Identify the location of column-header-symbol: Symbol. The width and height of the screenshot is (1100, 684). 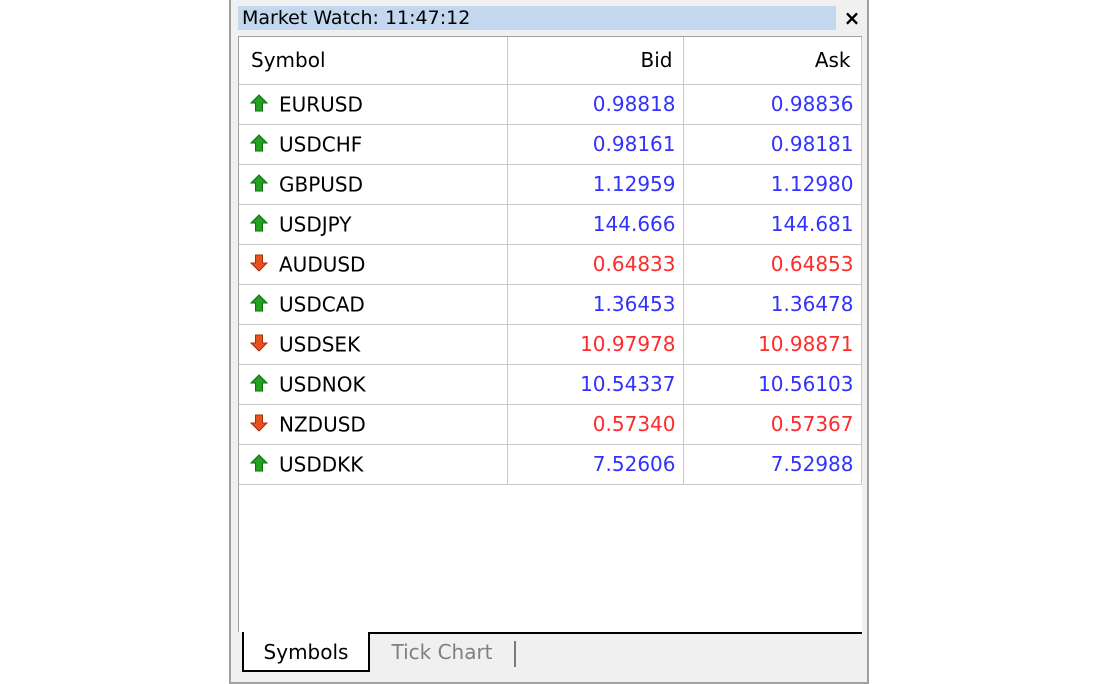
(373, 61).